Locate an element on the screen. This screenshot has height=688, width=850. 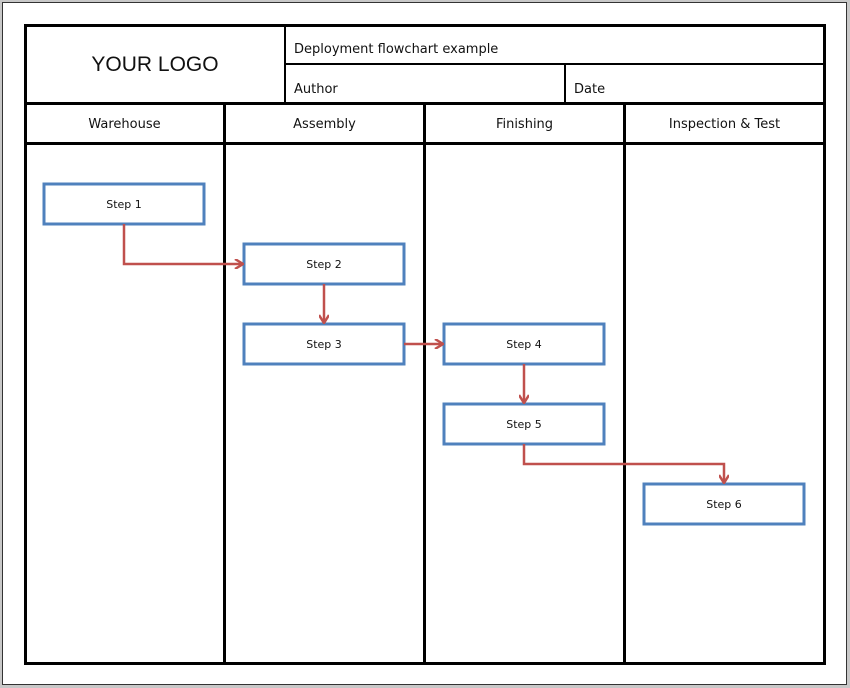
step-box-s2: Step 2 is located at coordinates (324, 264).